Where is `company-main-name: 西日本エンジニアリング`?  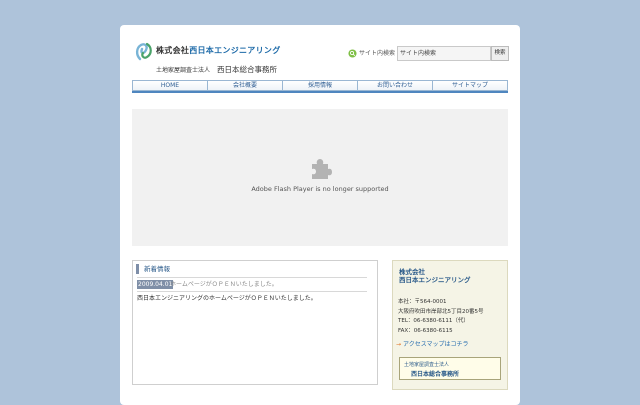
company-main-name: 西日本エンジニアリング is located at coordinates (235, 50).